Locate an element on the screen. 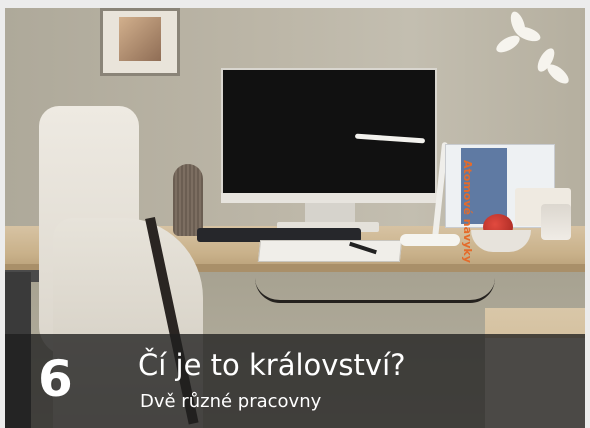  caption-subtitle: Dvě různé pracovny is located at coordinates (231, 401).